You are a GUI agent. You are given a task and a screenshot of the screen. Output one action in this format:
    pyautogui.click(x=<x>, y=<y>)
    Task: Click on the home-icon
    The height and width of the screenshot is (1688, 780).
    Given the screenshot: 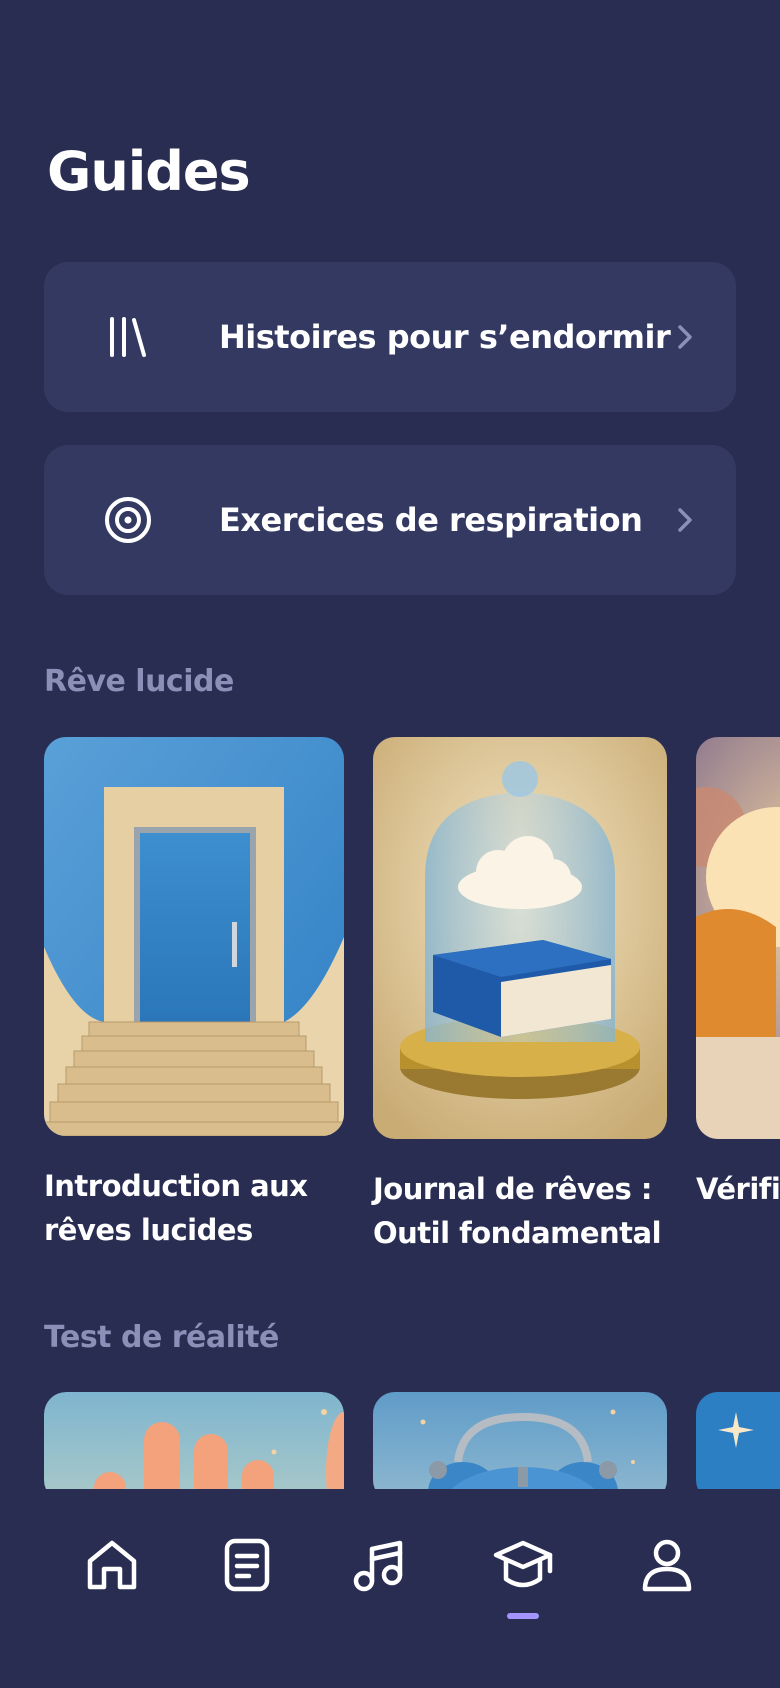 What is the action you would take?
    pyautogui.click(x=112, y=1565)
    